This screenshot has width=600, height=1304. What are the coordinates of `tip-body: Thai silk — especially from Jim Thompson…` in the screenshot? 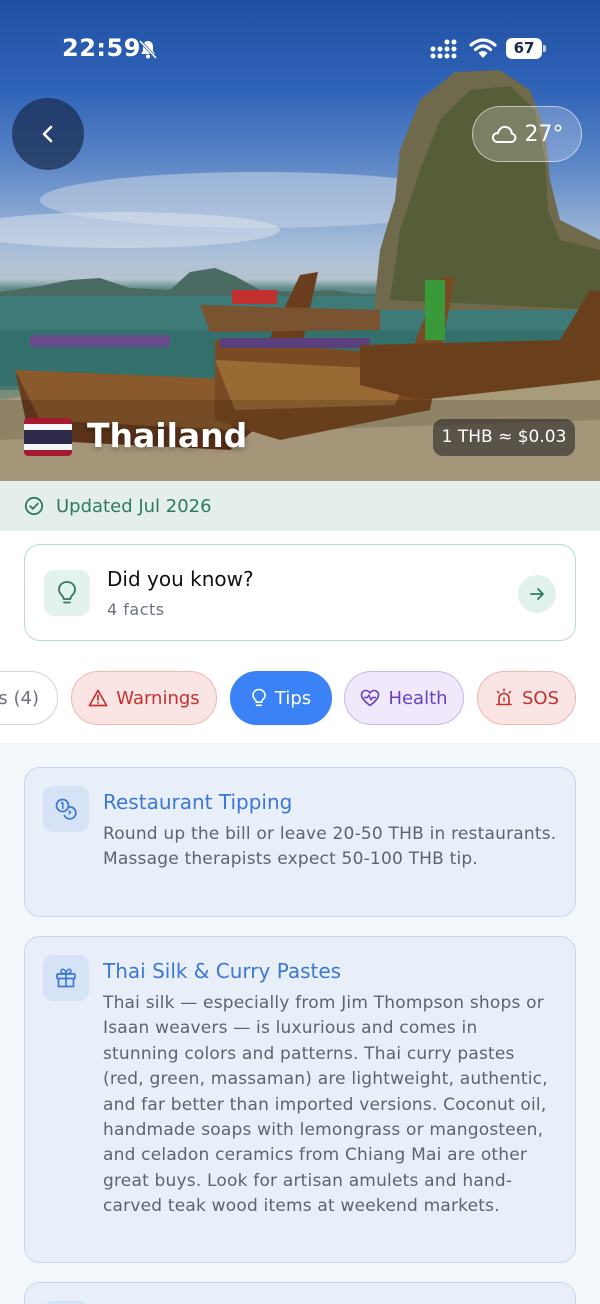 It's located at (325, 1105).